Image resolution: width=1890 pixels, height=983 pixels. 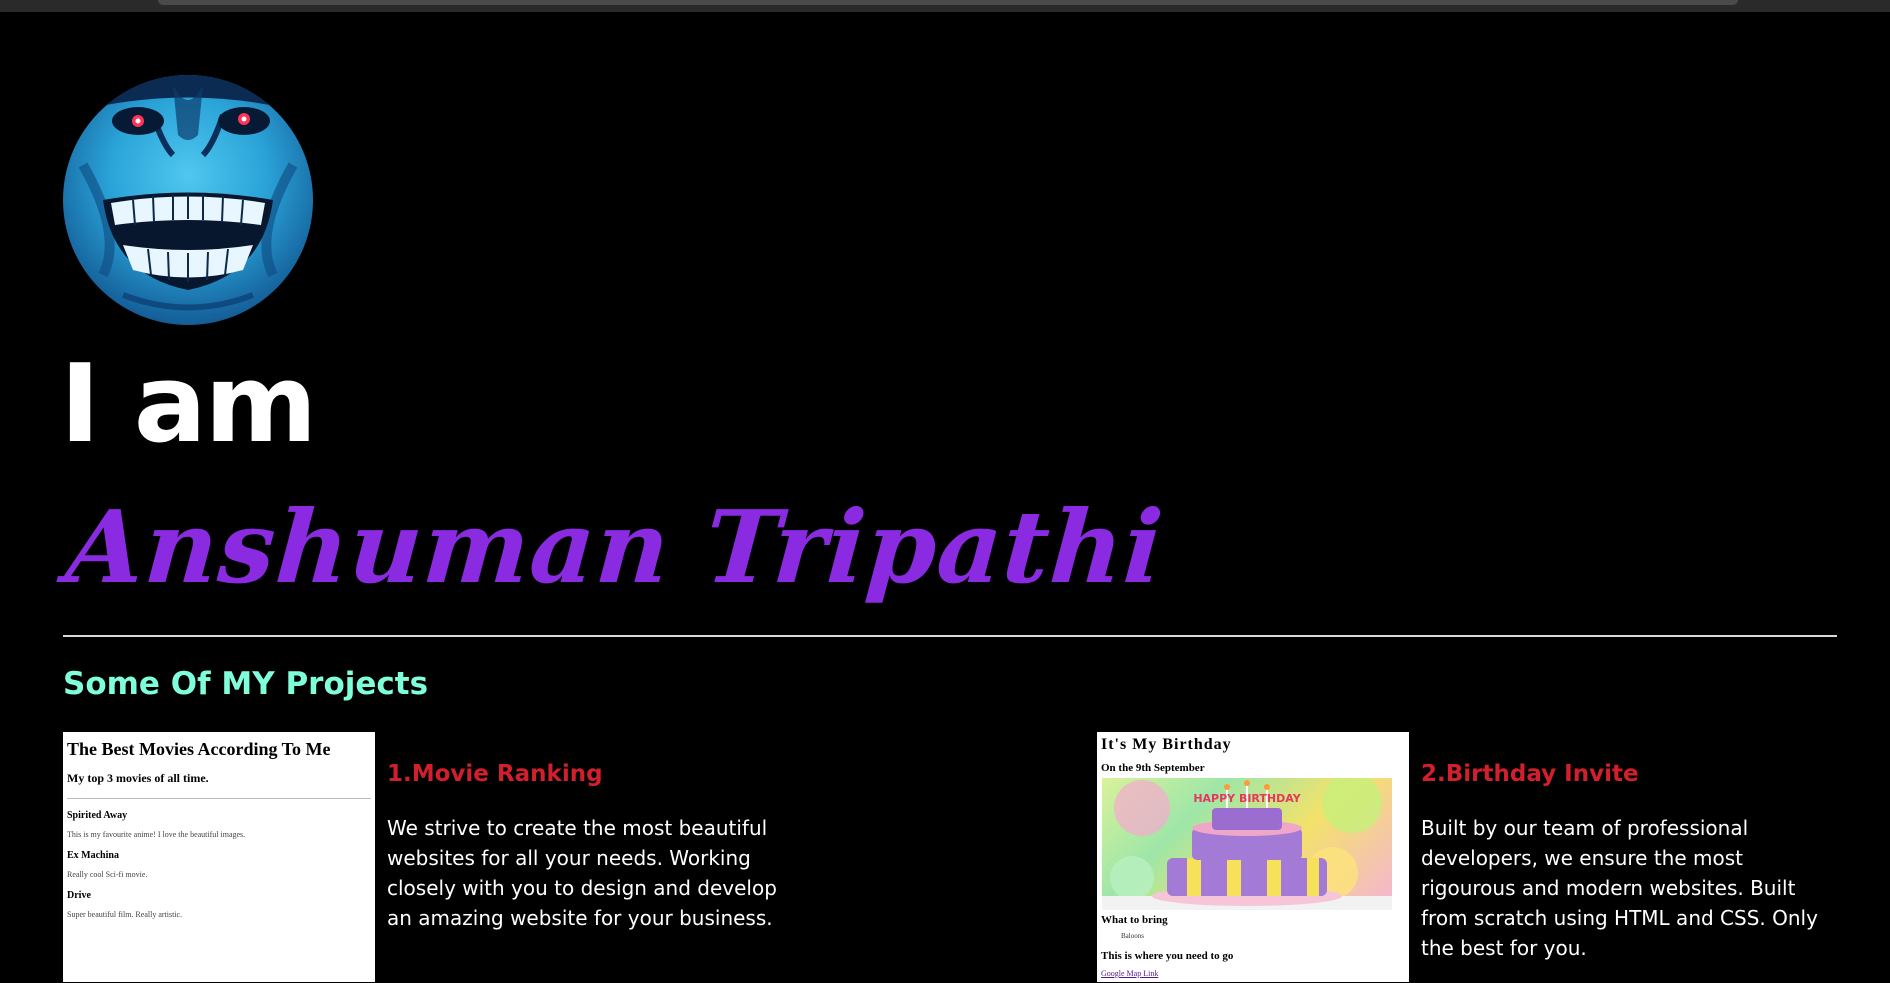 I want to click on map-link: Google Map Link, so click(x=1129, y=973).